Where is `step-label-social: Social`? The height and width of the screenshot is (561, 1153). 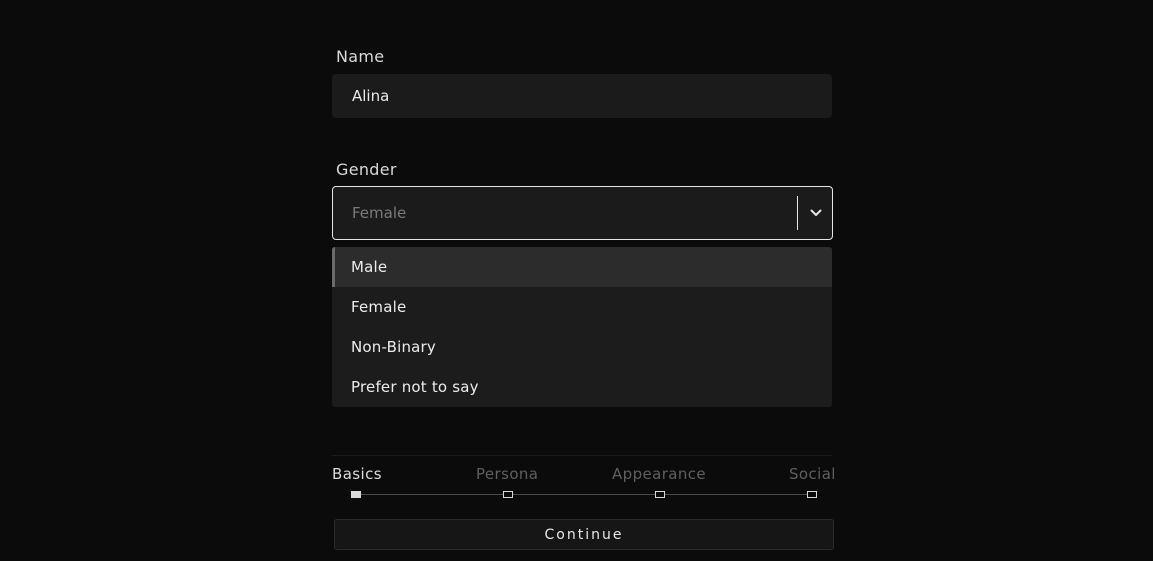 step-label-social: Social is located at coordinates (812, 474).